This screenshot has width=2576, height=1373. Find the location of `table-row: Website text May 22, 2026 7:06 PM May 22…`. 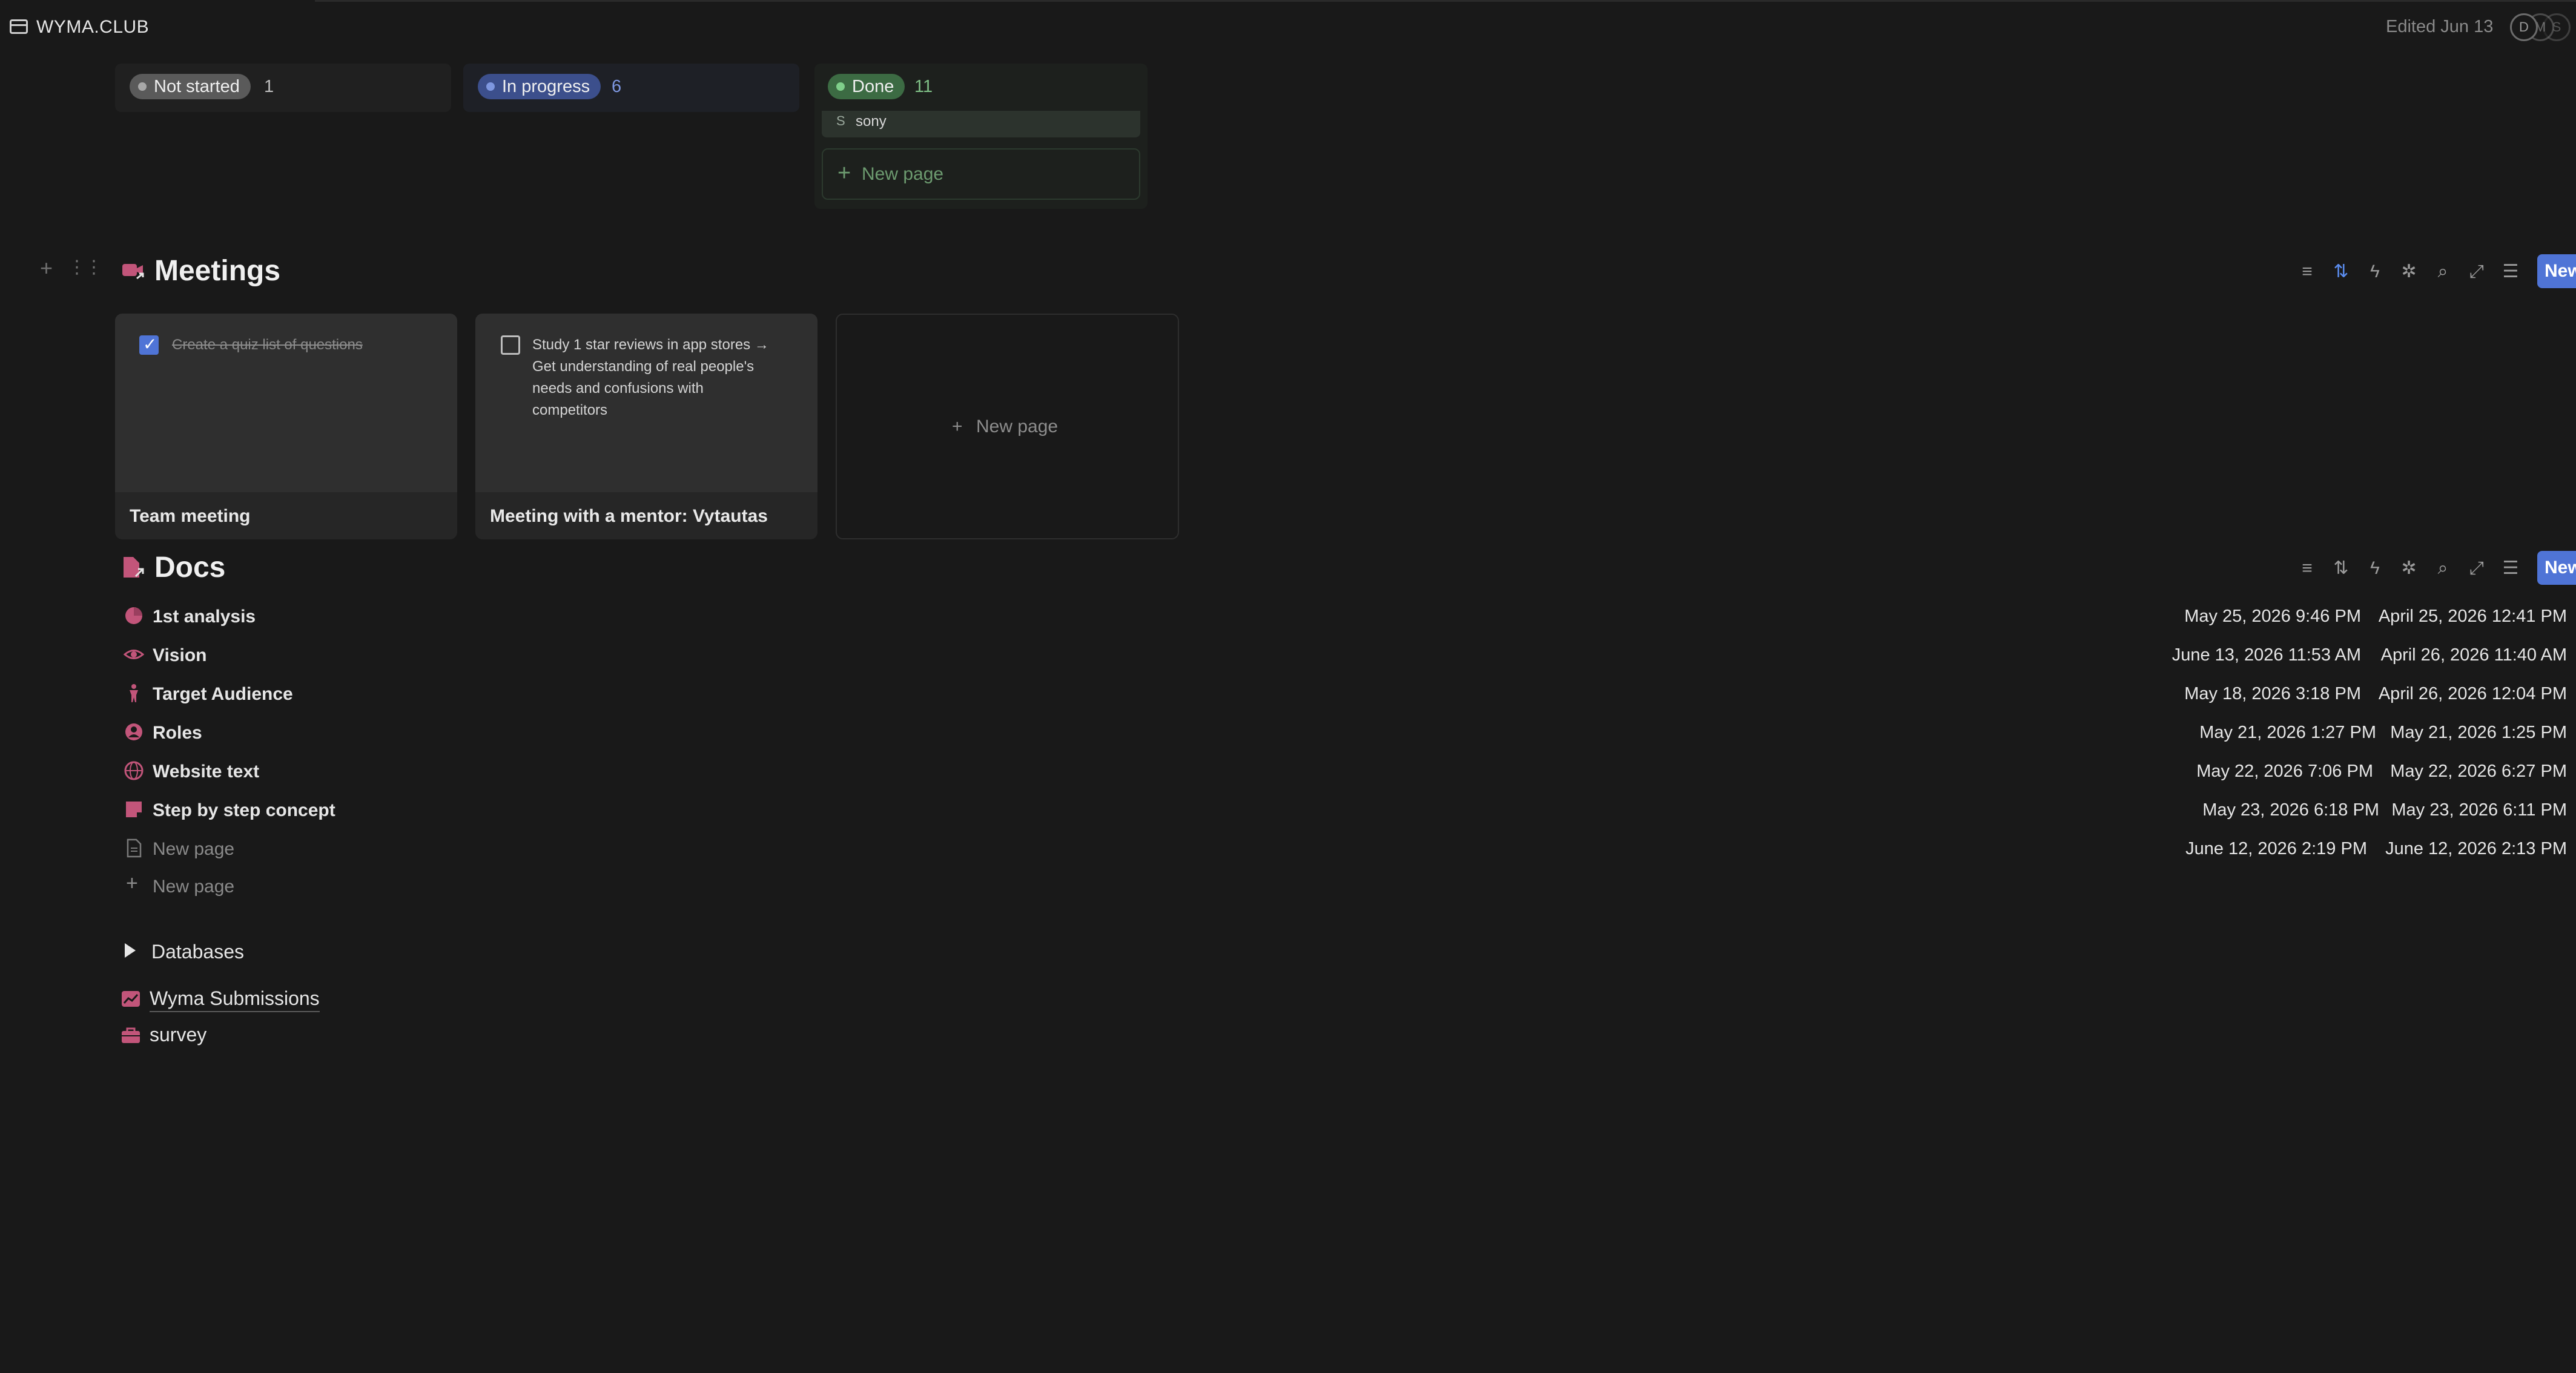

table-row: Website text May 22, 2026 7:06 PM May 22… is located at coordinates (1348, 771).